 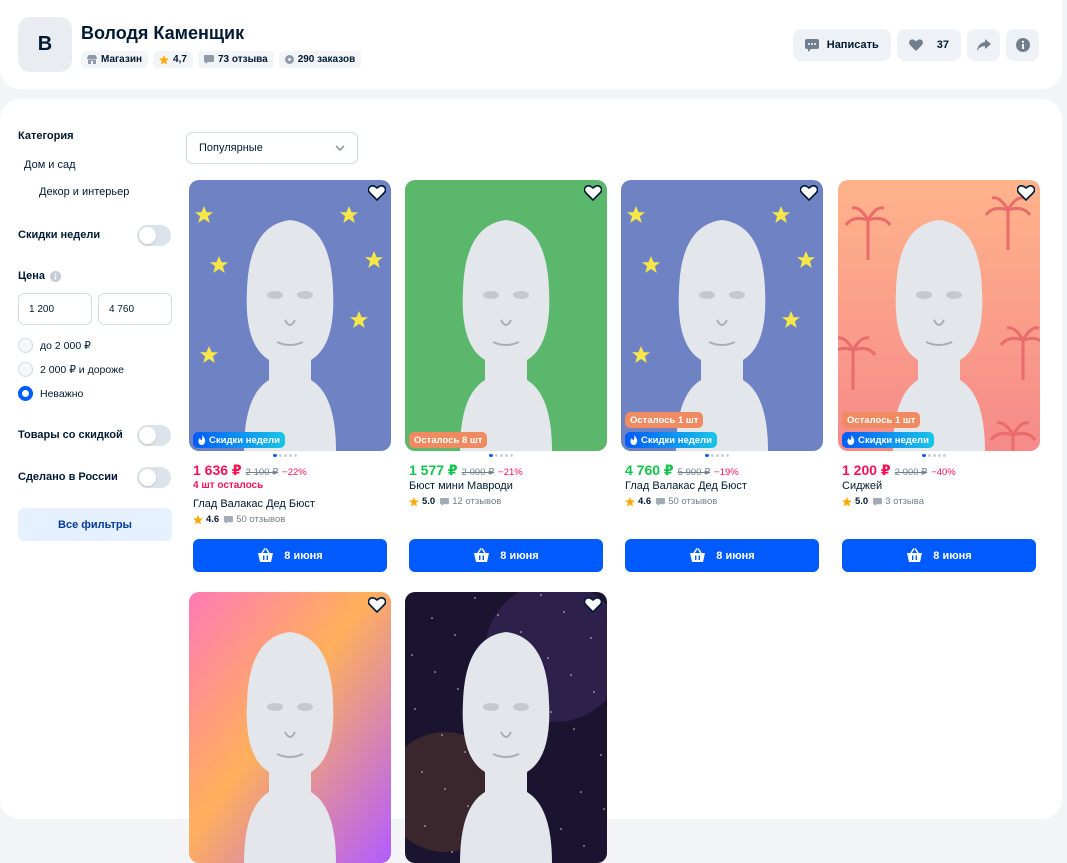 I want to click on fire-icon, so click(x=202, y=440).